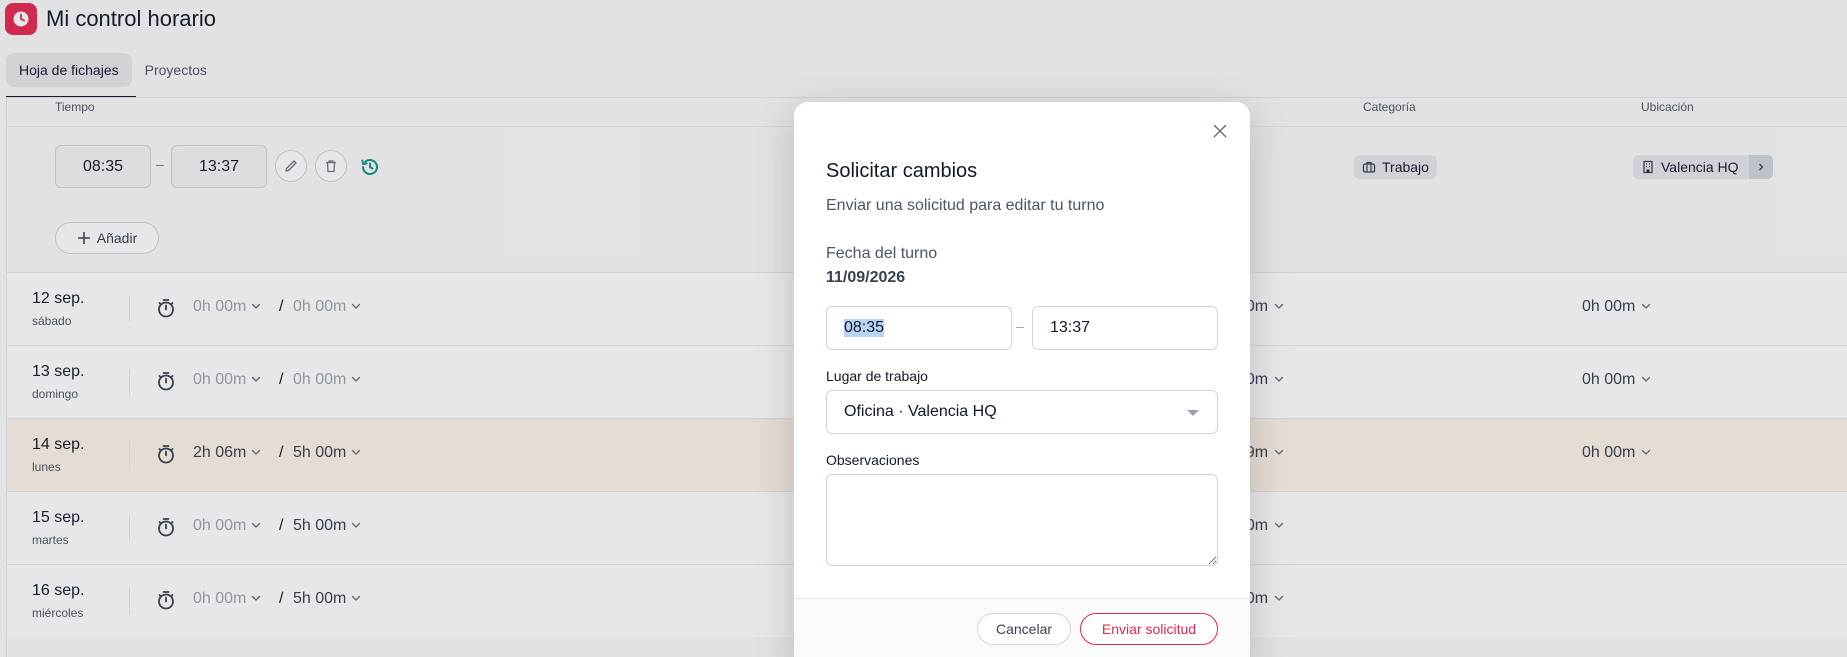  Describe the element at coordinates (1125, 328) in the screenshot. I see `end-time-input: 13:37` at that location.